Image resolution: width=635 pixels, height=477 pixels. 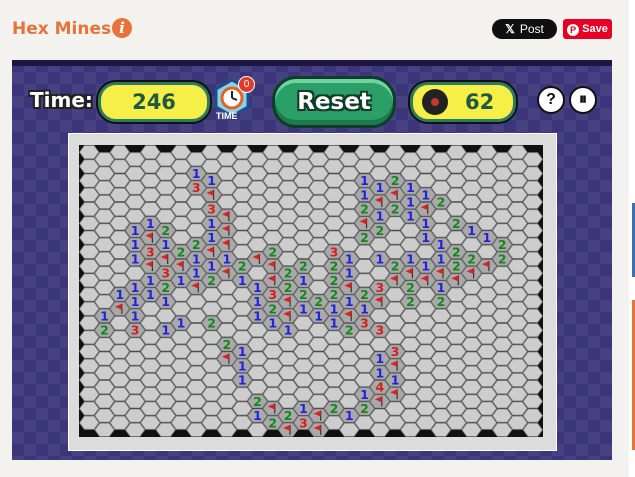 I want to click on info-icon: i, so click(x=122, y=28).